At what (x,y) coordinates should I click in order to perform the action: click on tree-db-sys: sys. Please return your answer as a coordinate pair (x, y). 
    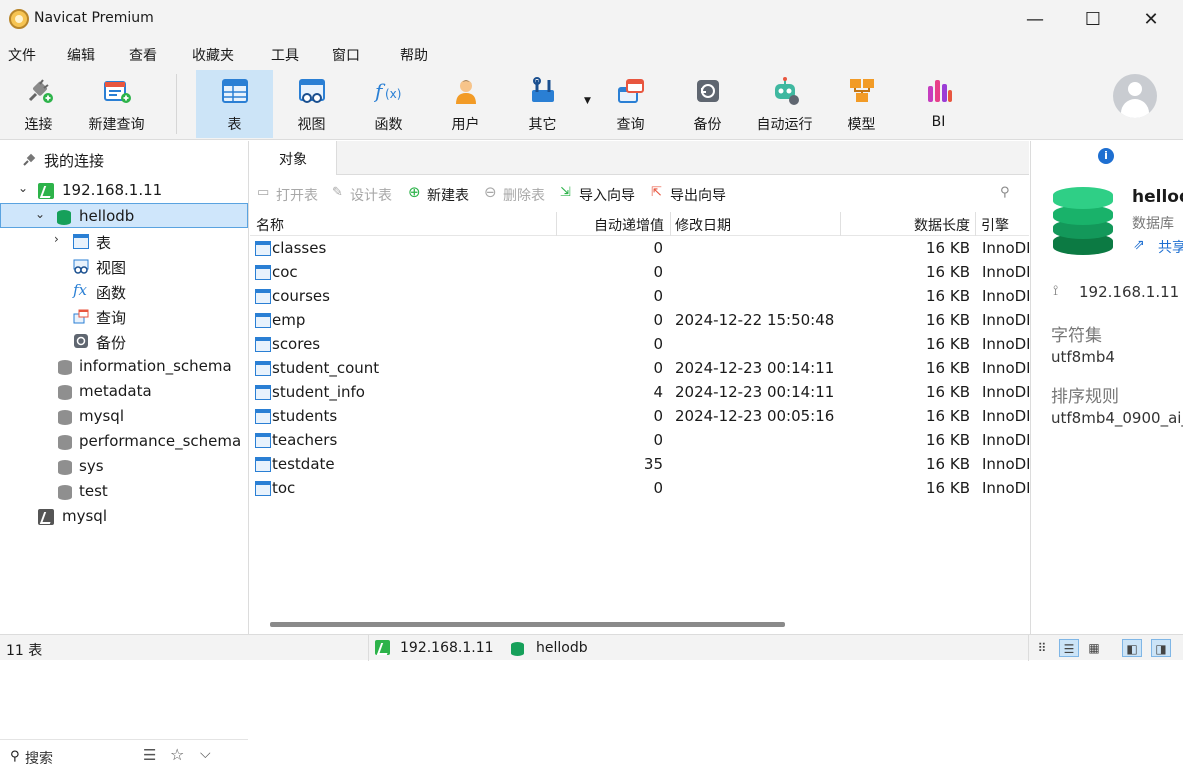
    Looking at the image, I should click on (124, 466).